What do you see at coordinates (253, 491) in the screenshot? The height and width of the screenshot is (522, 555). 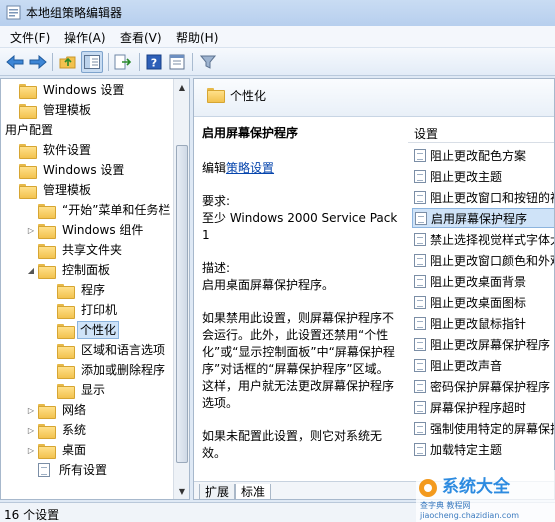 I see `tab-standard: 标准` at bounding box center [253, 491].